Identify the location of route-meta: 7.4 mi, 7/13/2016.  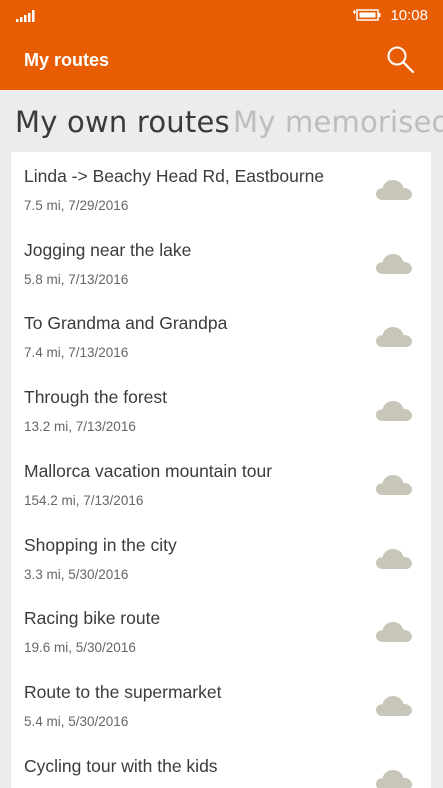
(76, 353).